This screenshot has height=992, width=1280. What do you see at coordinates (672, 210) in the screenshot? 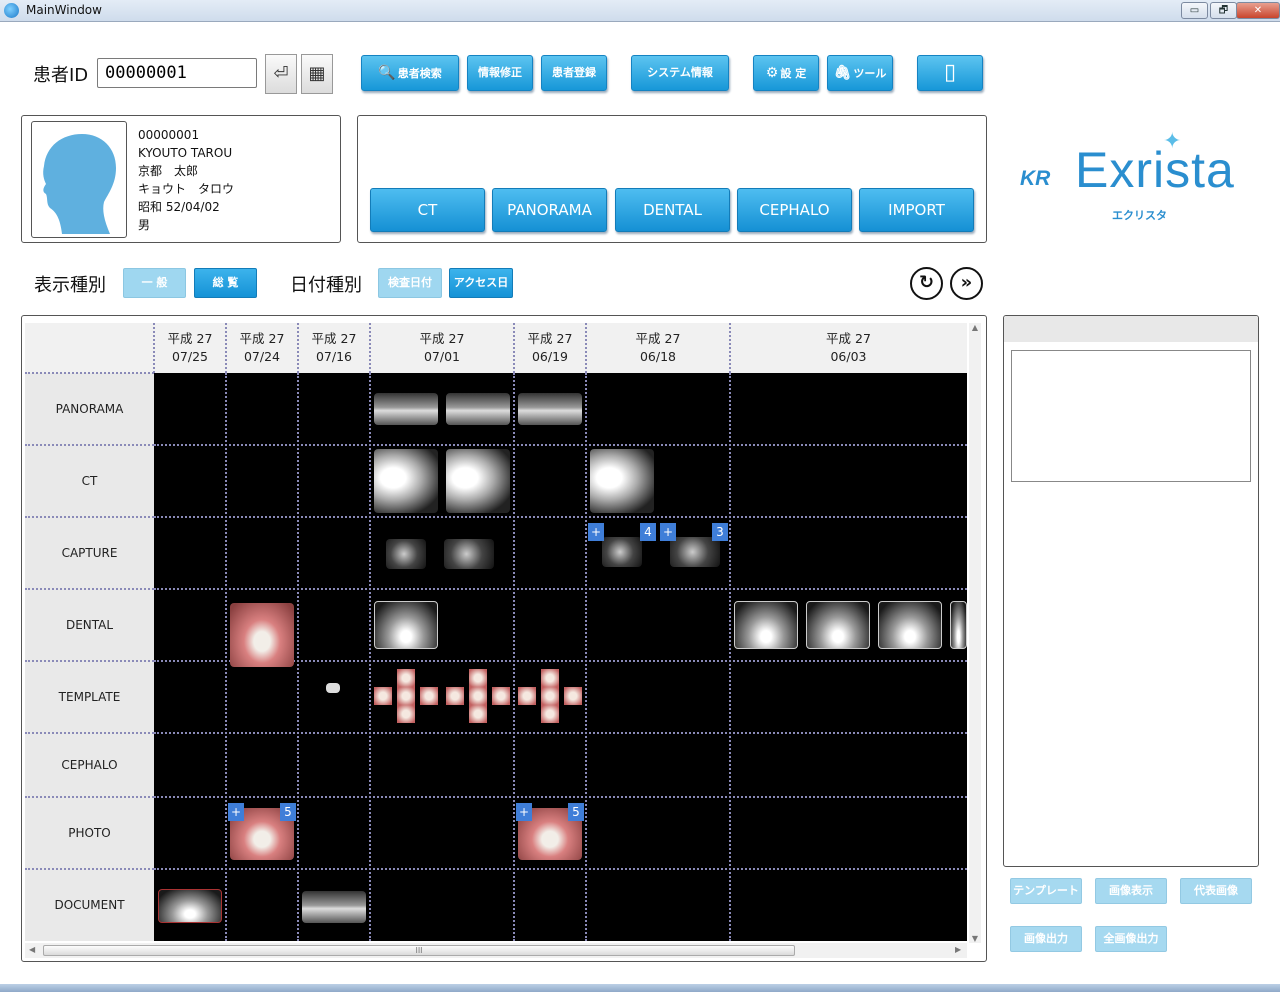
I see `modality-dental-button: DENTAL` at bounding box center [672, 210].